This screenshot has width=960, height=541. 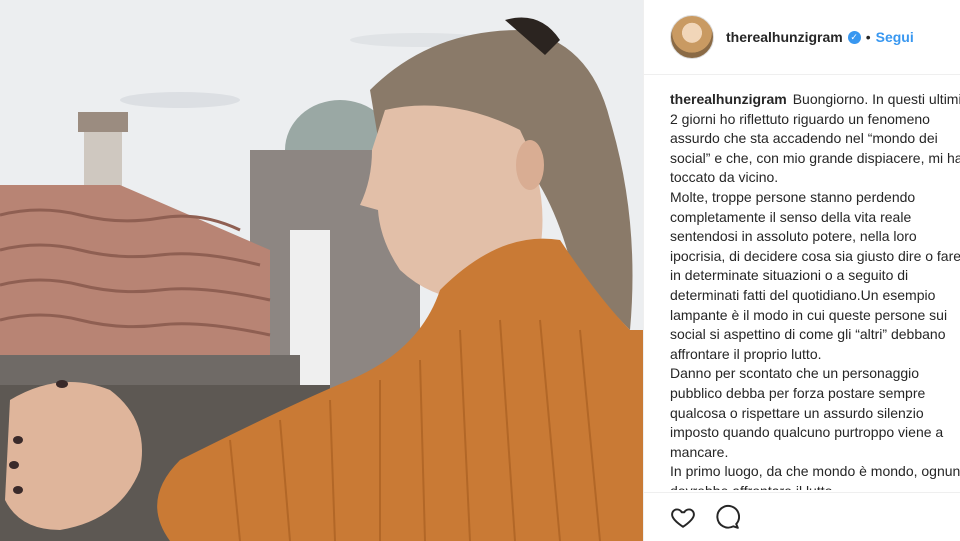 I want to click on caption-username: therealhunzigram, so click(x=728, y=99).